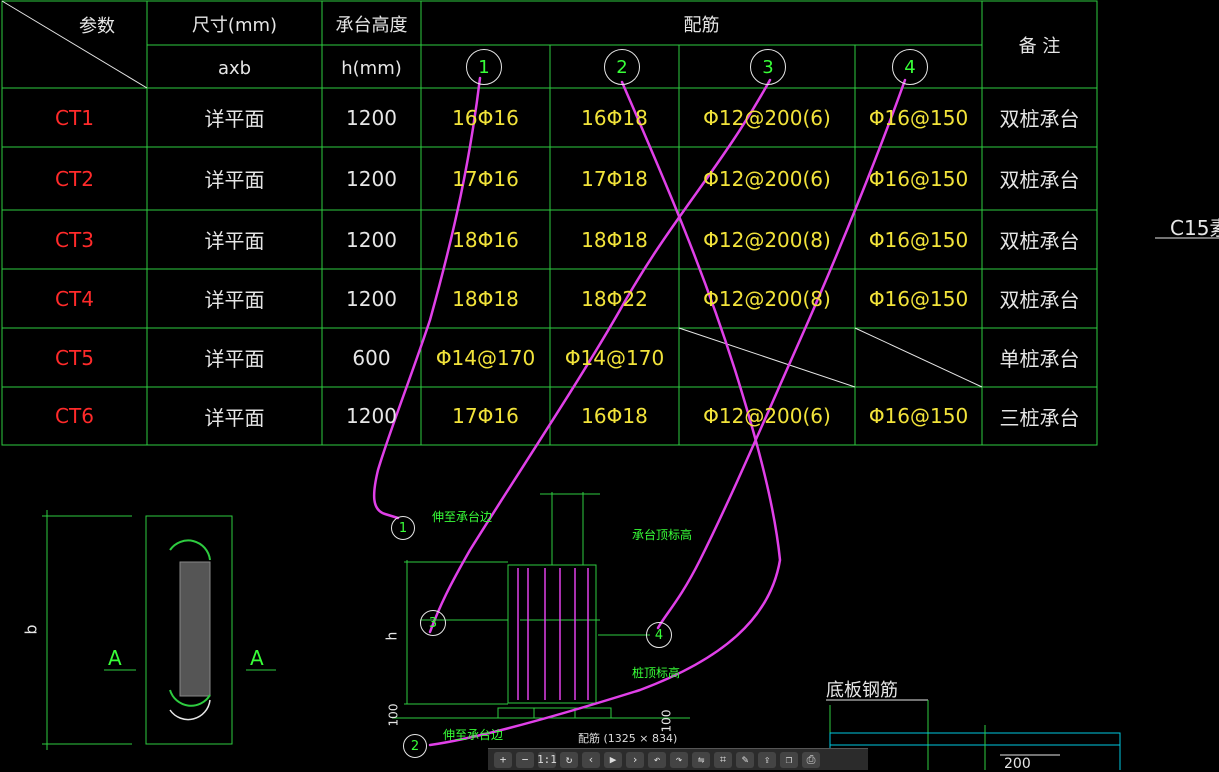 The width and height of the screenshot is (1219, 772). I want to click on table-cell-note: 单桩承台, so click(1039, 359).